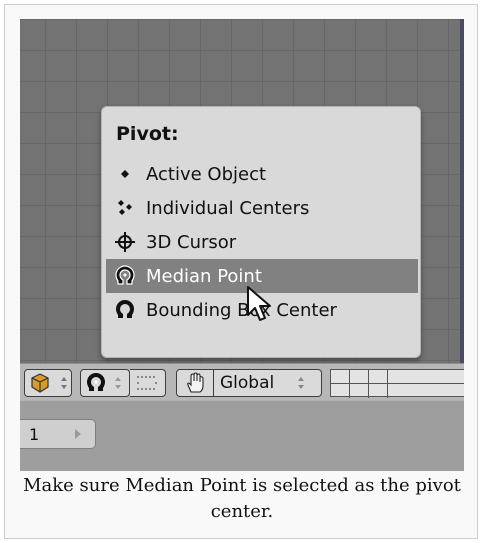 This screenshot has height=543, width=482. What do you see at coordinates (191, 242) in the screenshot?
I see `menu-item-label: 3D Cursor` at bounding box center [191, 242].